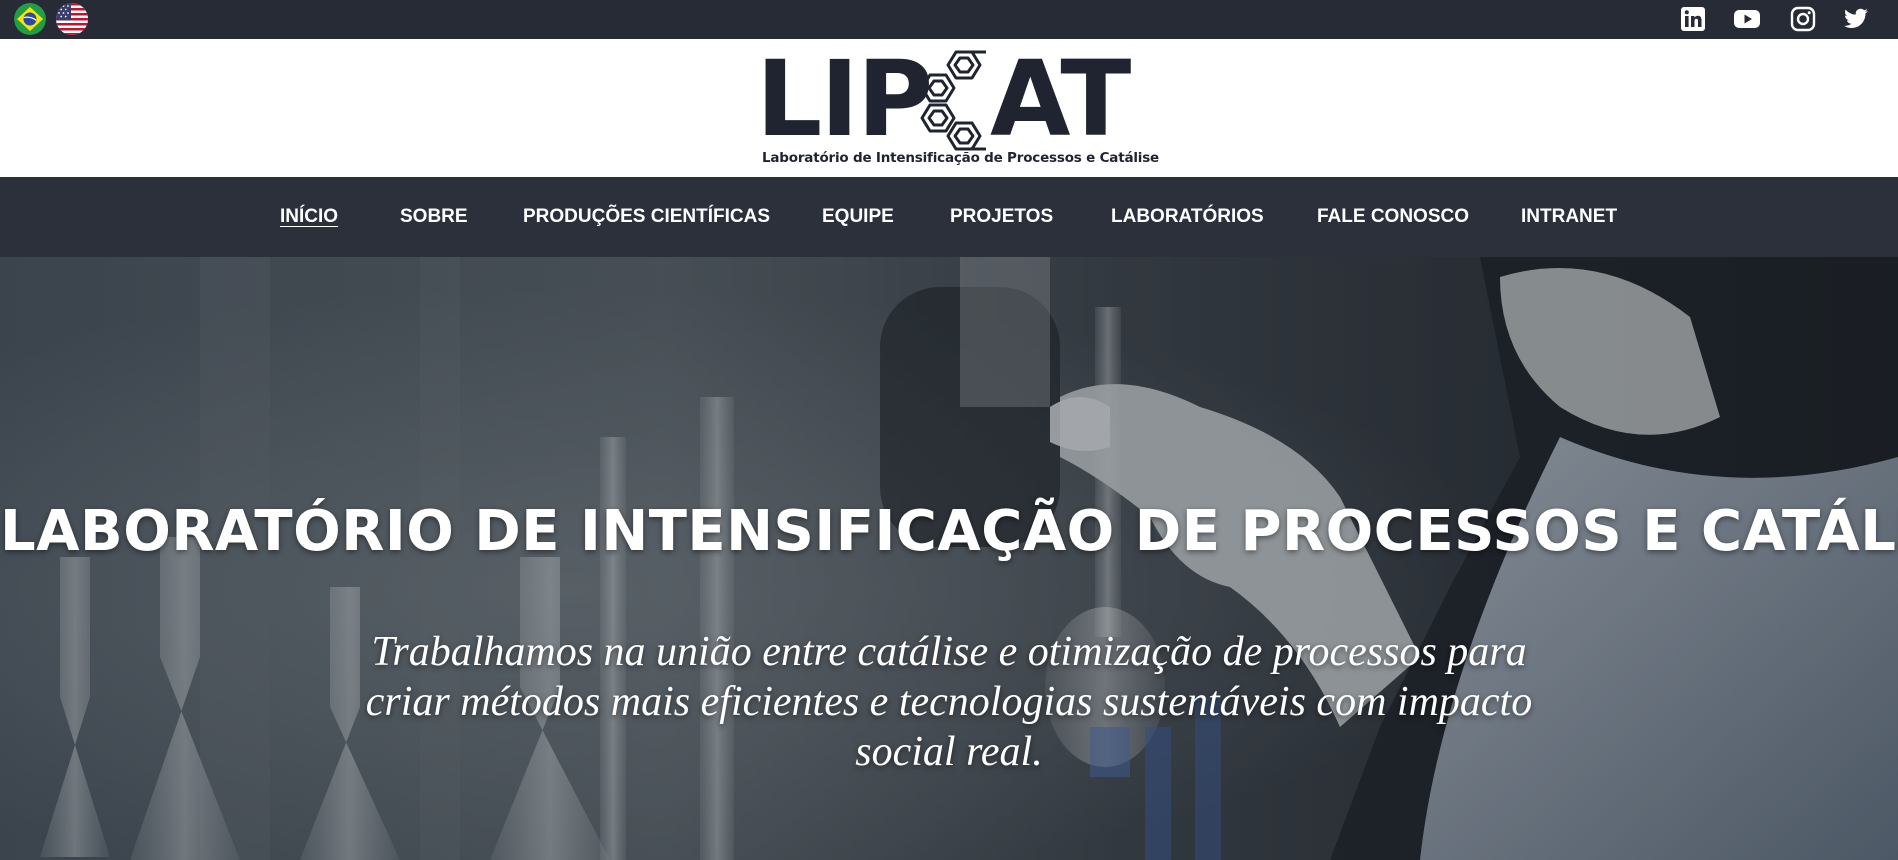 This screenshot has height=860, width=1898. Describe the element at coordinates (434, 217) in the screenshot. I see `nav-item-sobre: SOBRE` at that location.